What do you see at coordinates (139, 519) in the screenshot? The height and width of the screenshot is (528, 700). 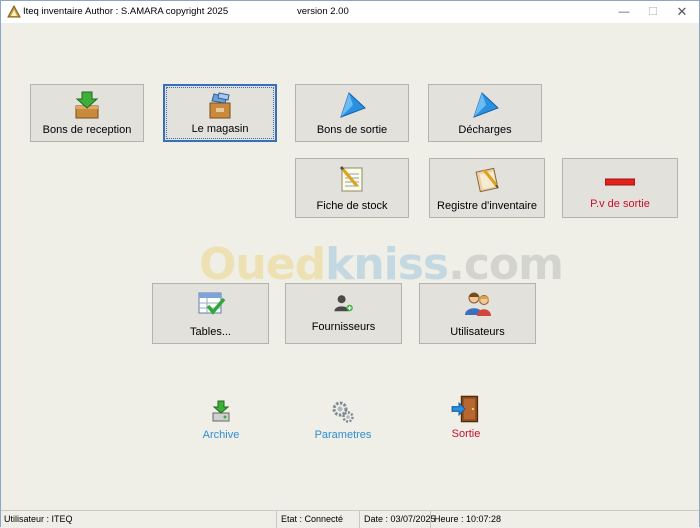 I see `status-user: Utilisateur : ITEQ` at bounding box center [139, 519].